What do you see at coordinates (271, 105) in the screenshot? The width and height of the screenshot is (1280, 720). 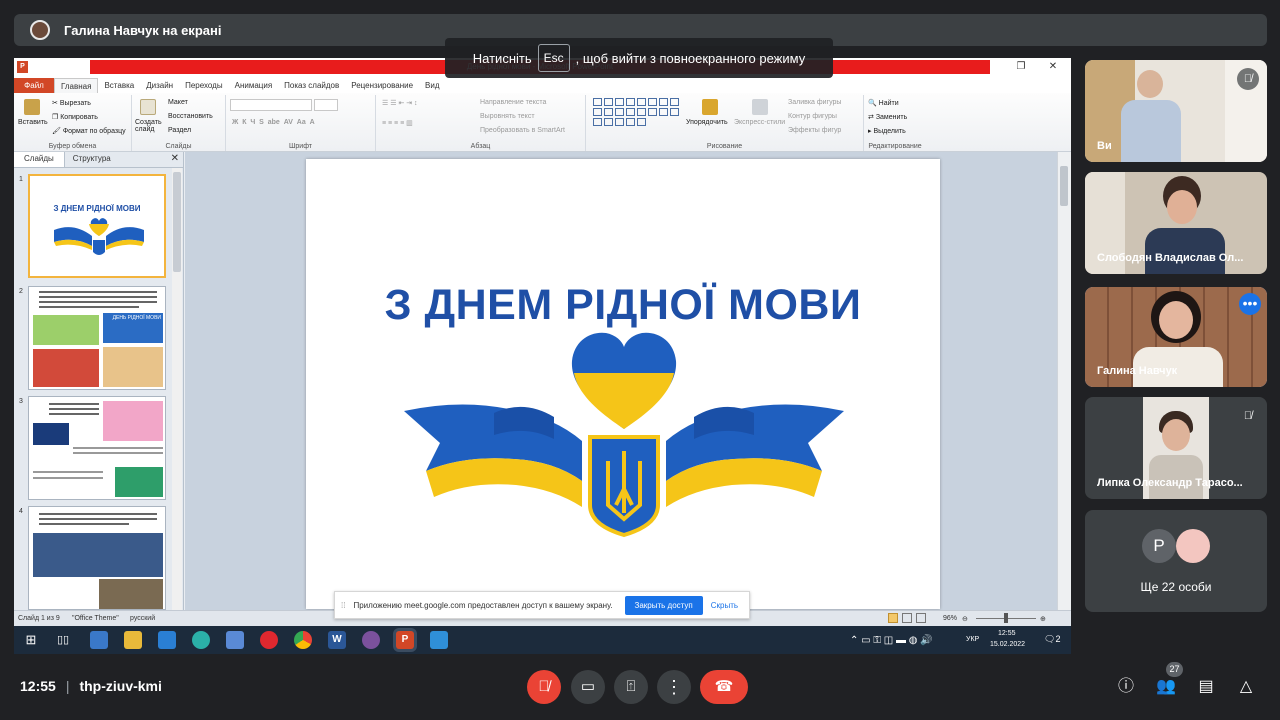 I see `font-name-combo` at bounding box center [271, 105].